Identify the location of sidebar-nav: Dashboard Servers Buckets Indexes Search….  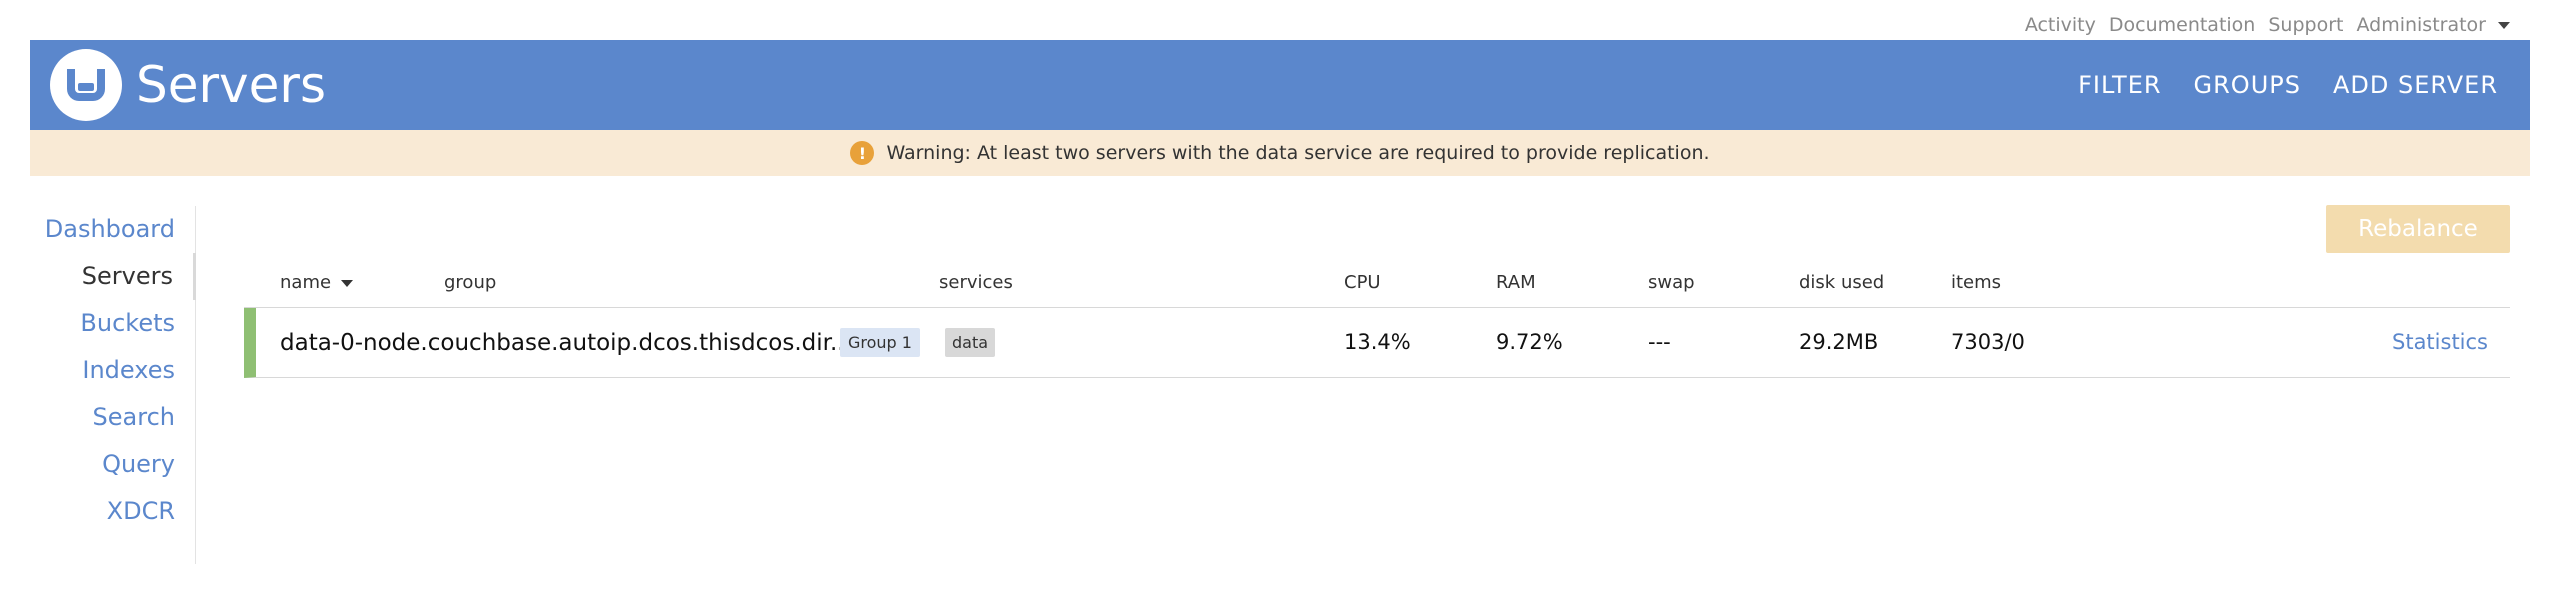
(113, 385).